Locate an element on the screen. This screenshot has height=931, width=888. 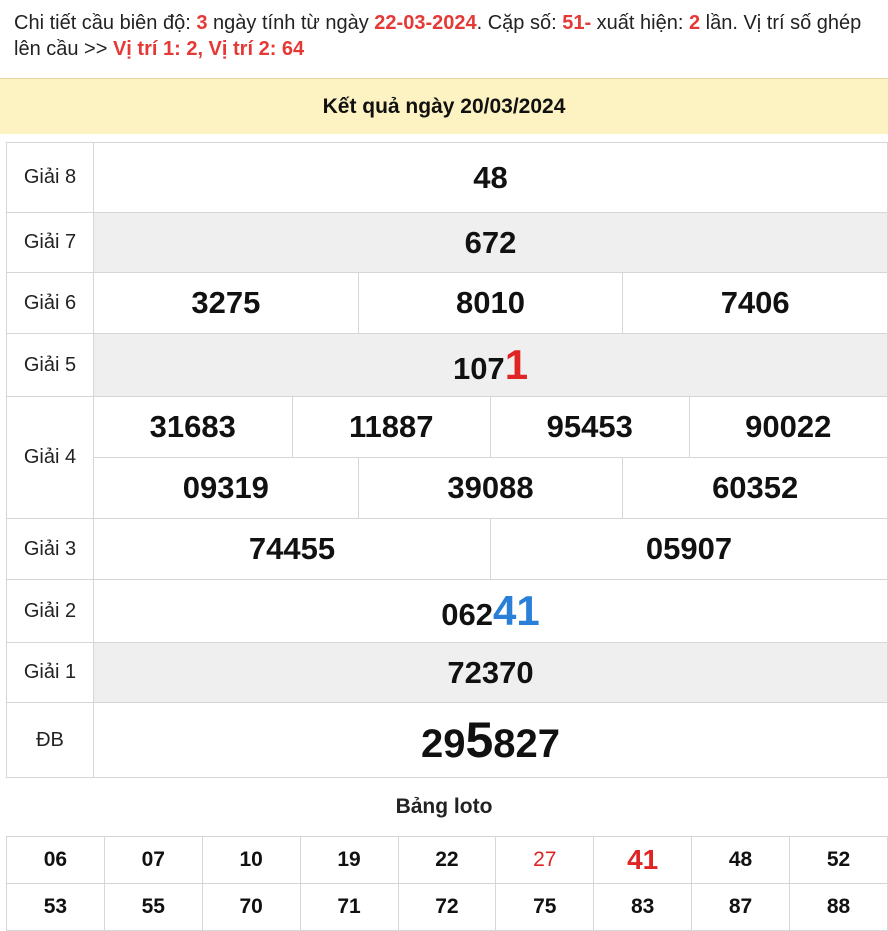
intro-text-4: xuất hiện: is located at coordinates (640, 23).